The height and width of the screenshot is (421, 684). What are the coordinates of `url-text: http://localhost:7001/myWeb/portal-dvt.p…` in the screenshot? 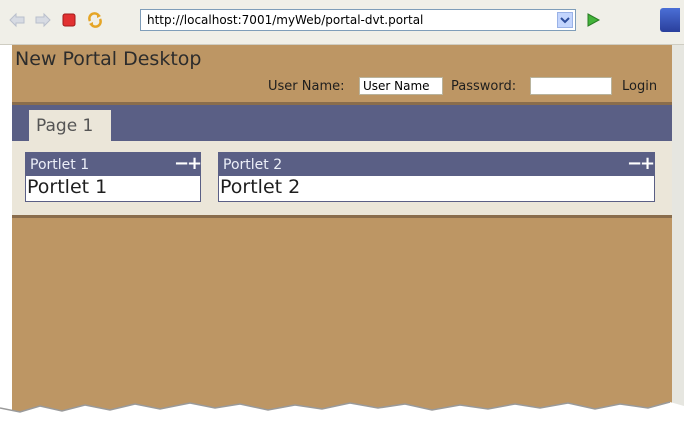 It's located at (285, 20).